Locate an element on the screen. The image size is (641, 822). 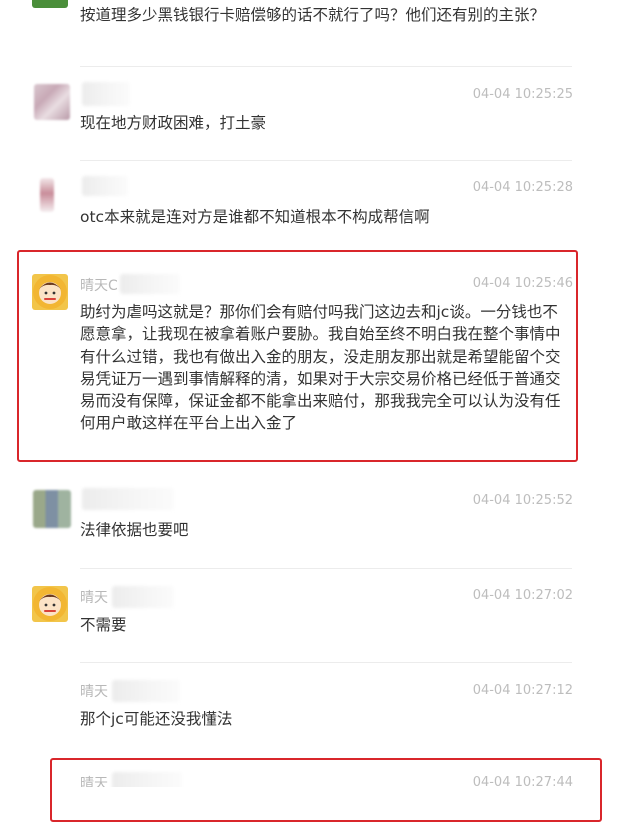
message-text: otc本来就是连对方是谁都不知道根本不构成帮信啊 is located at coordinates (255, 217).